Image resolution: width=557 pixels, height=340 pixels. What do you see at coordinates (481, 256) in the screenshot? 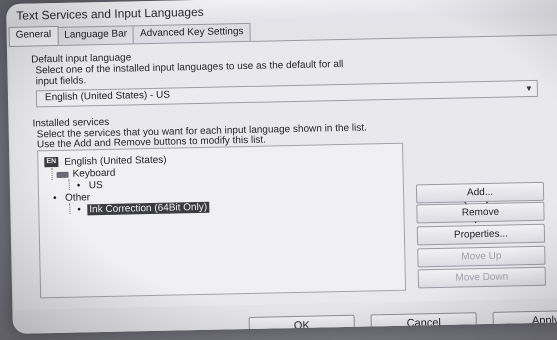
I see `move-up-button: Move Up` at bounding box center [481, 256].